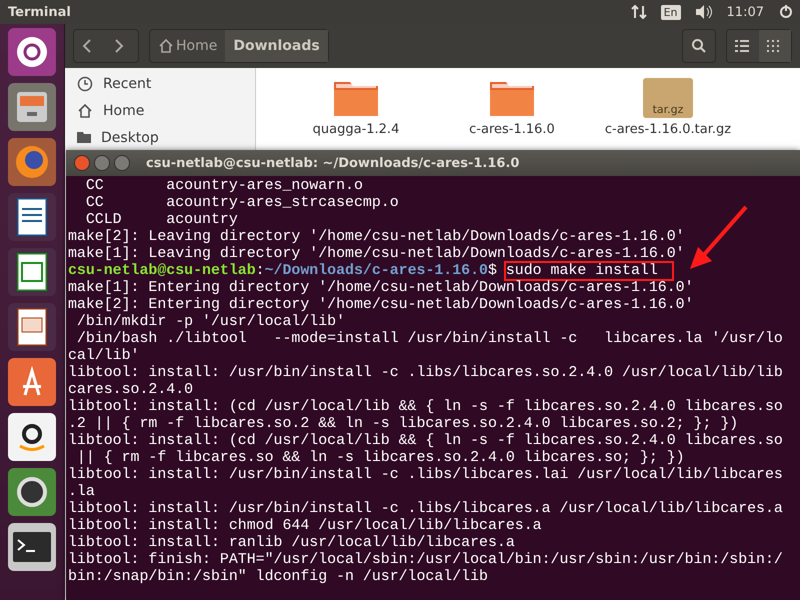 The width and height of the screenshot is (800, 600). What do you see at coordinates (377, 237) in the screenshot?
I see `terminal-line: make[2]: Leaving directory '/home/csu-netlab/Downloads/c-ares-1.16.0'` at bounding box center [377, 237].